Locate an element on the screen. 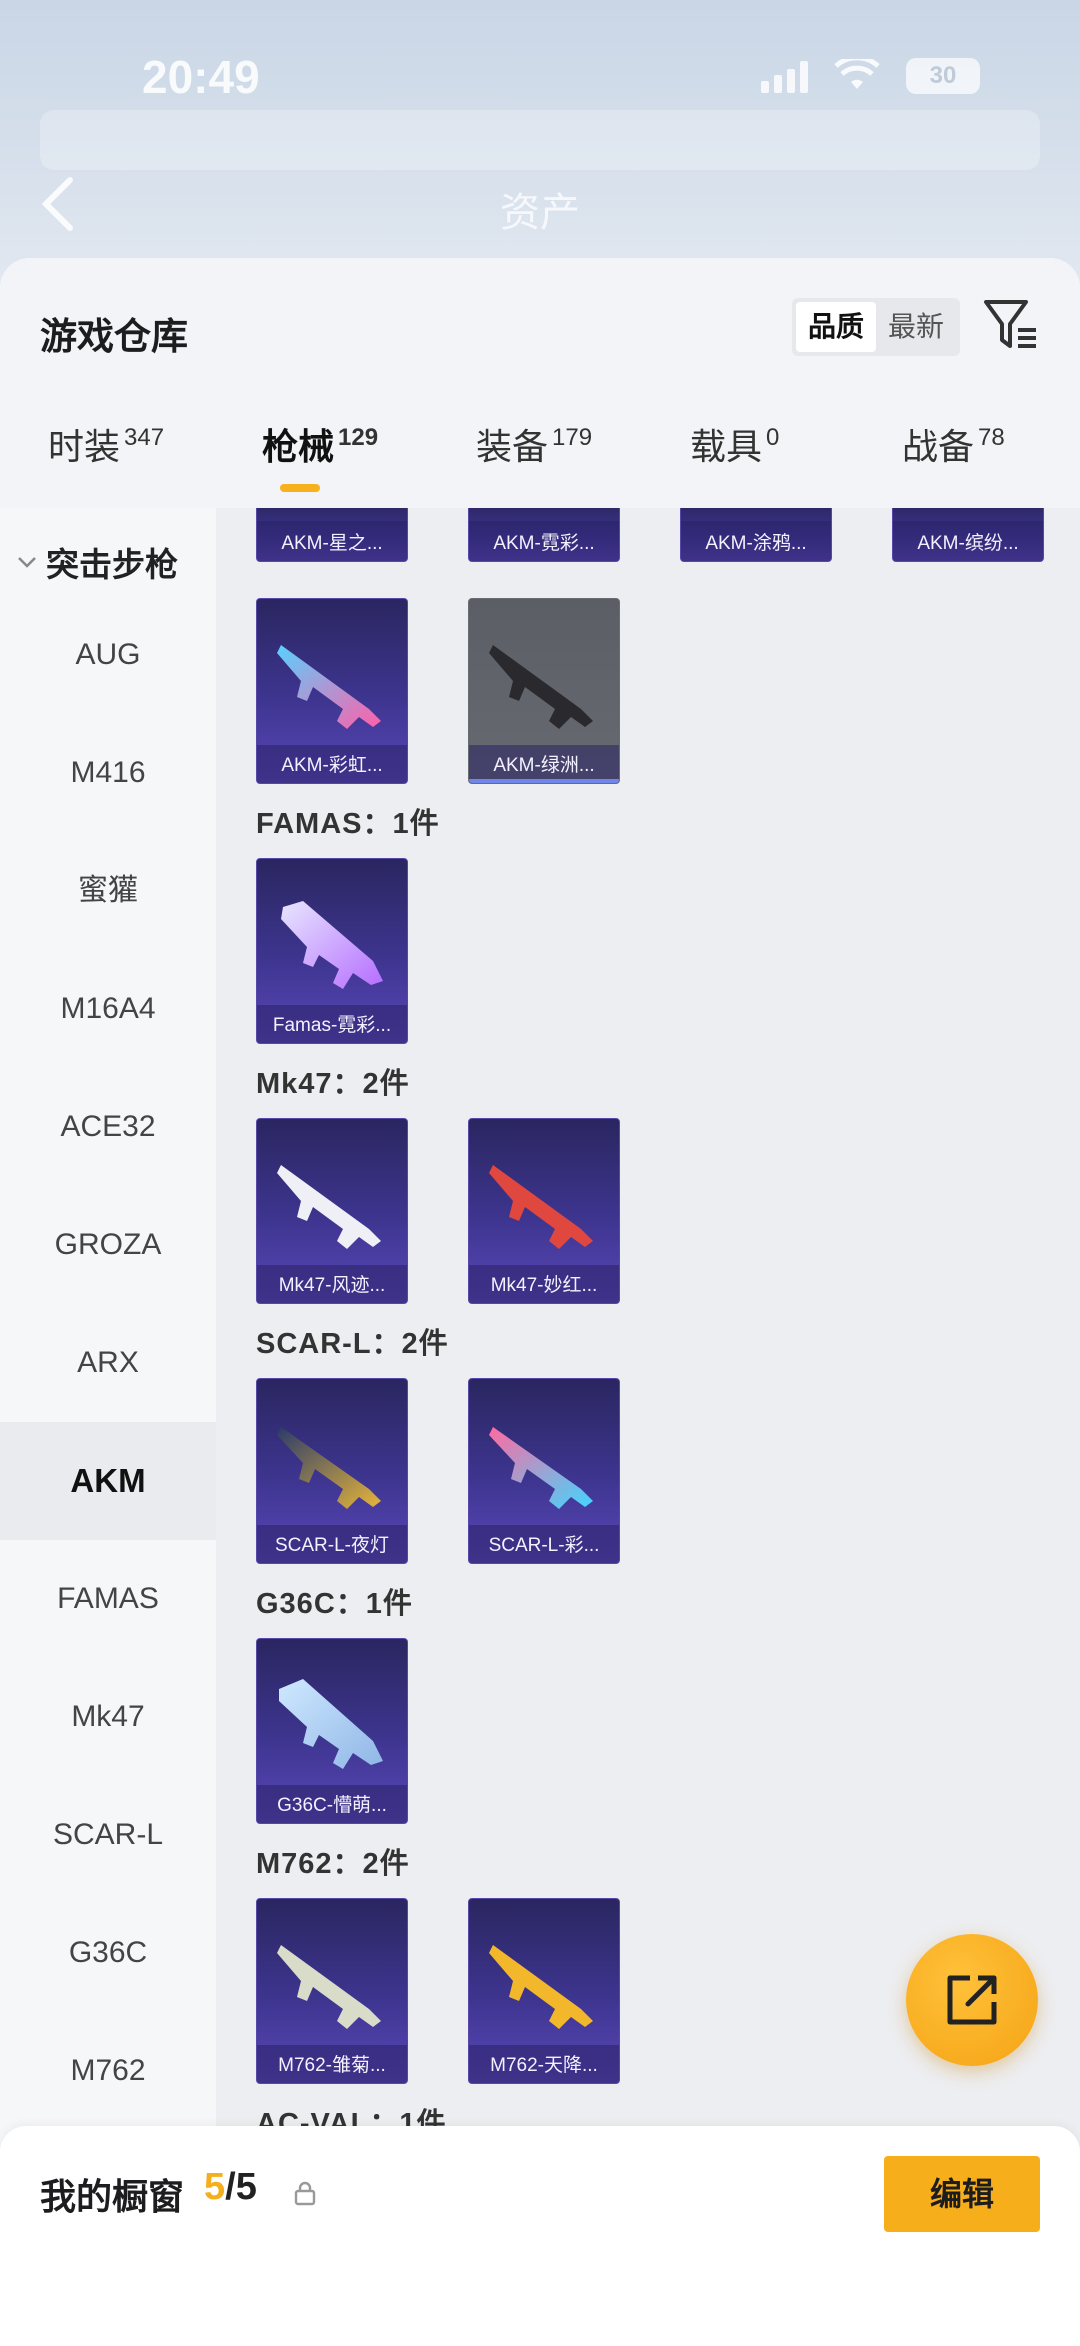 This screenshot has height=2346, width=1080. tab-equipment: 装备 179 is located at coordinates (534, 444).